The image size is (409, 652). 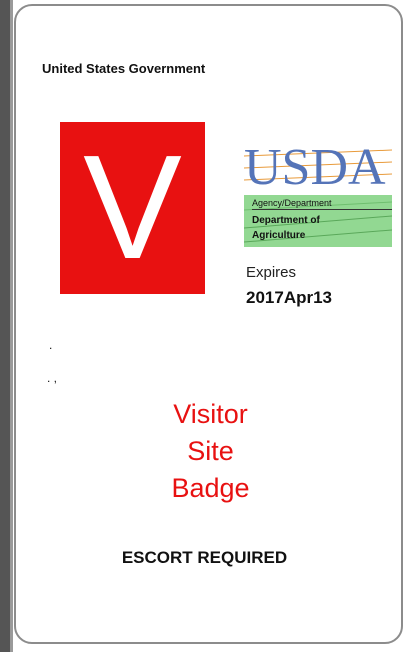 What do you see at coordinates (52, 378) in the screenshot?
I see `small-mark-2: . ,` at bounding box center [52, 378].